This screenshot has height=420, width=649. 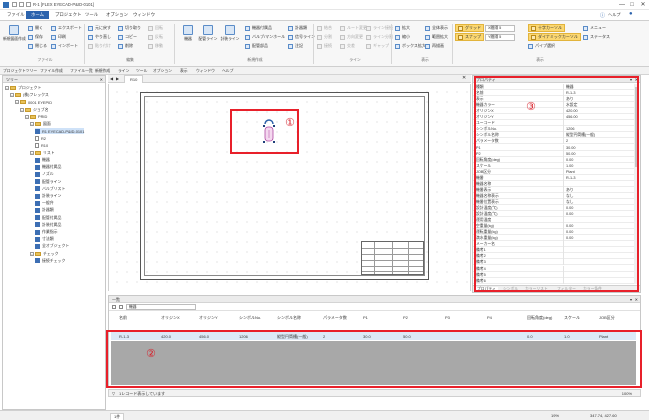 I want to click on save-button: 保存, so click(x=35, y=37).